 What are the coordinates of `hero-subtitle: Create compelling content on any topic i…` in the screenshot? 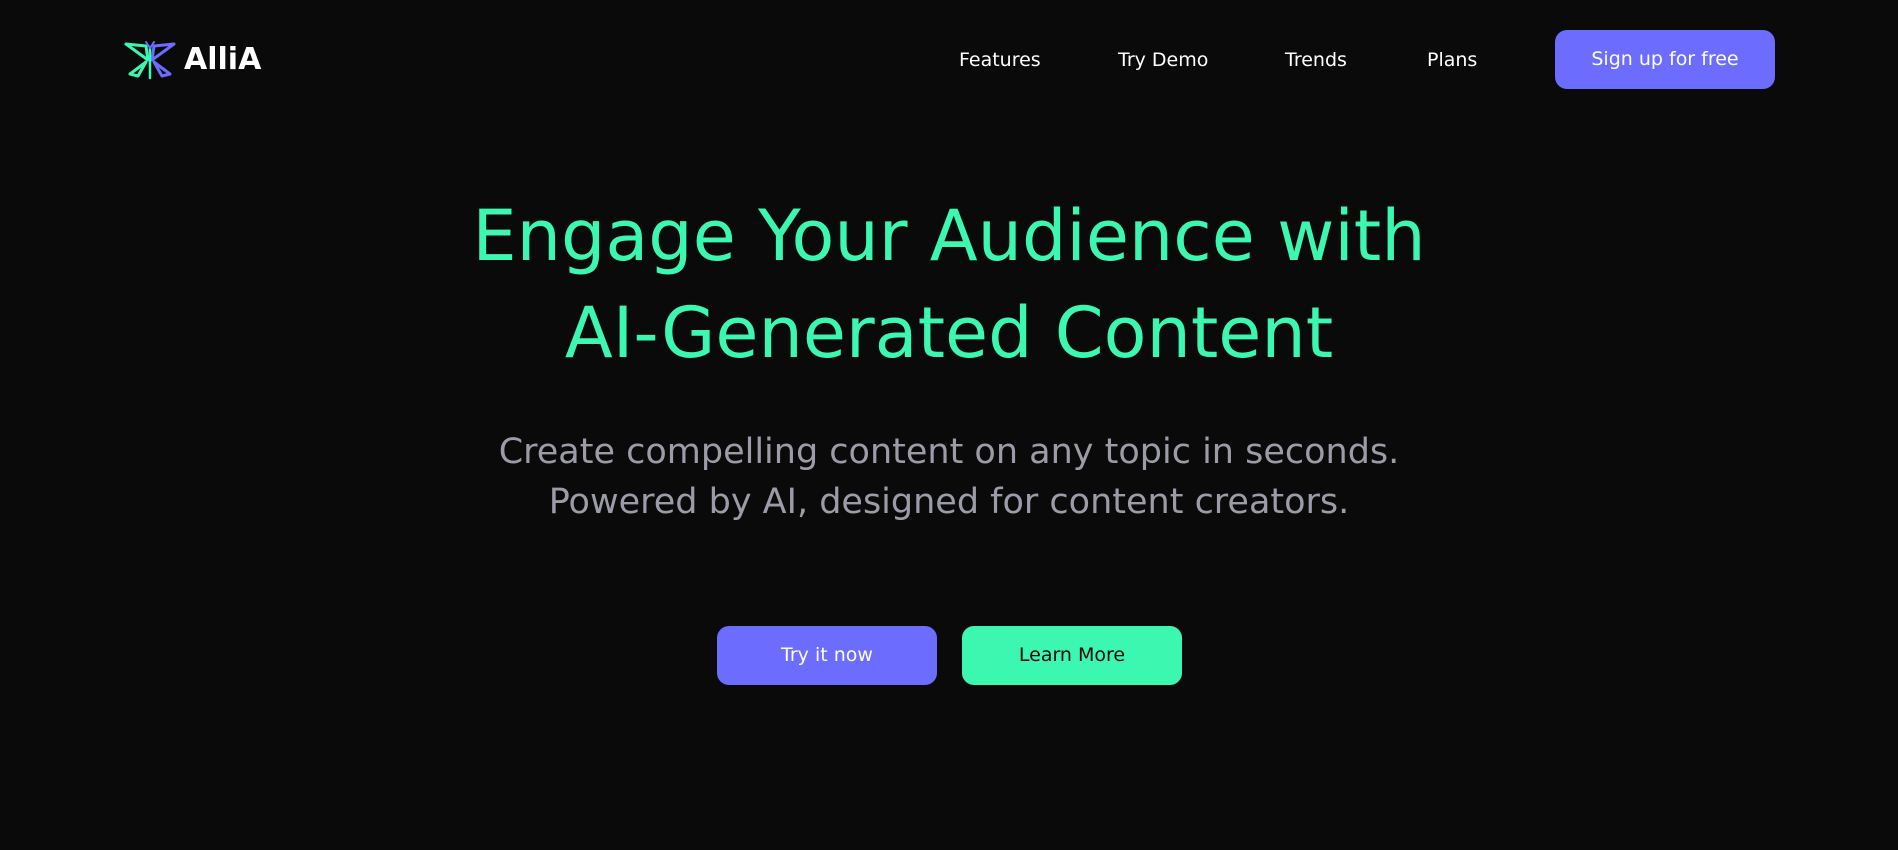 It's located at (949, 477).